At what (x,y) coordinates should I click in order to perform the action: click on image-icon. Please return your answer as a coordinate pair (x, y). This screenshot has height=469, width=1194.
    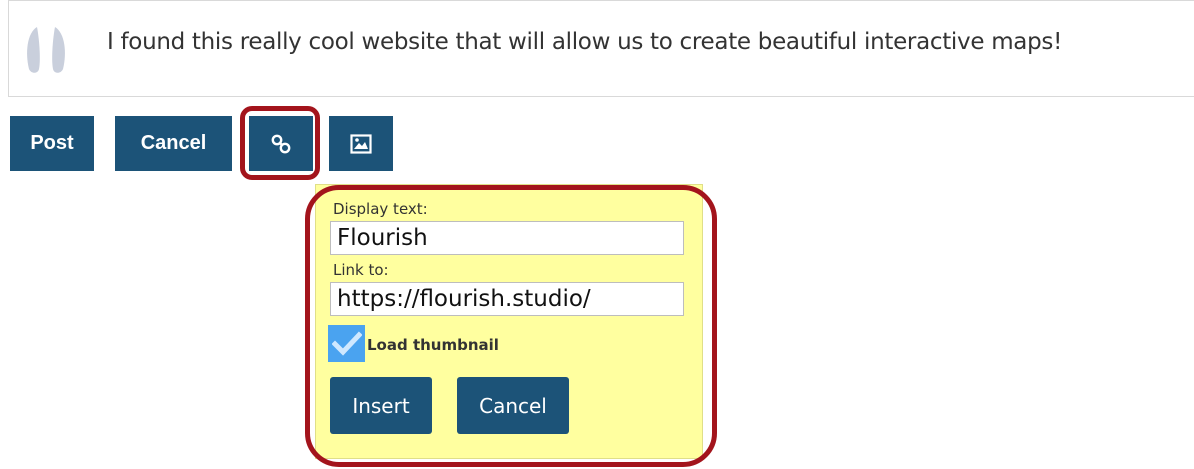
    Looking at the image, I should click on (361, 143).